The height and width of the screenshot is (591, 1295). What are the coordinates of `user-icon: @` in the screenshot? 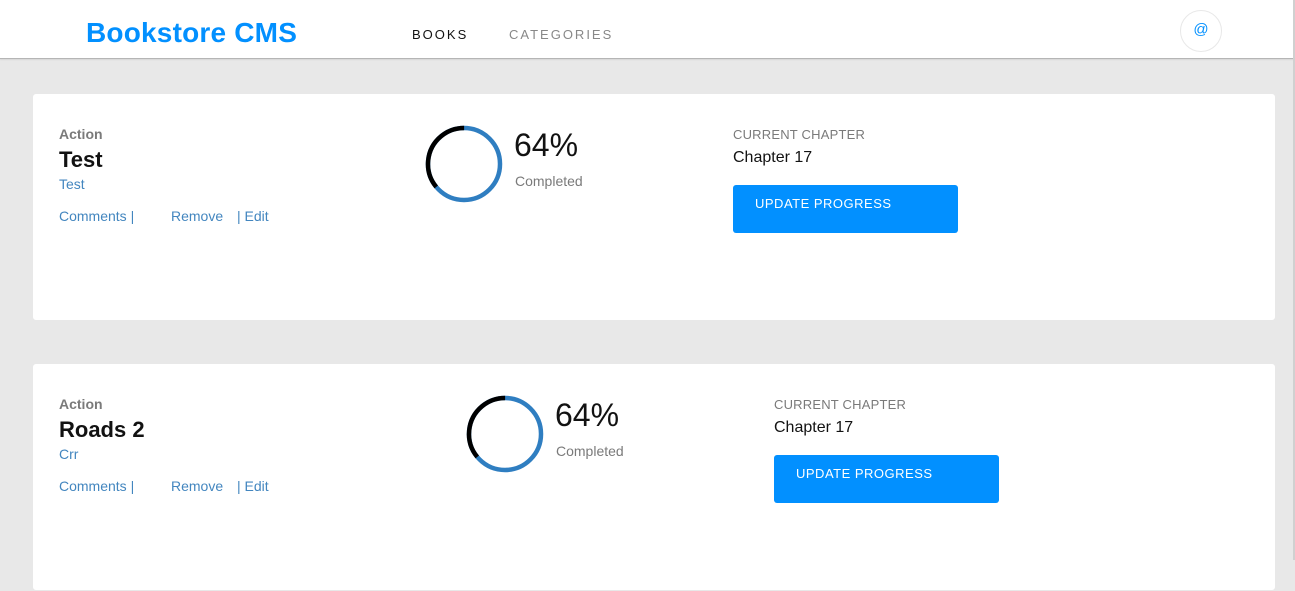 It's located at (1201, 29).